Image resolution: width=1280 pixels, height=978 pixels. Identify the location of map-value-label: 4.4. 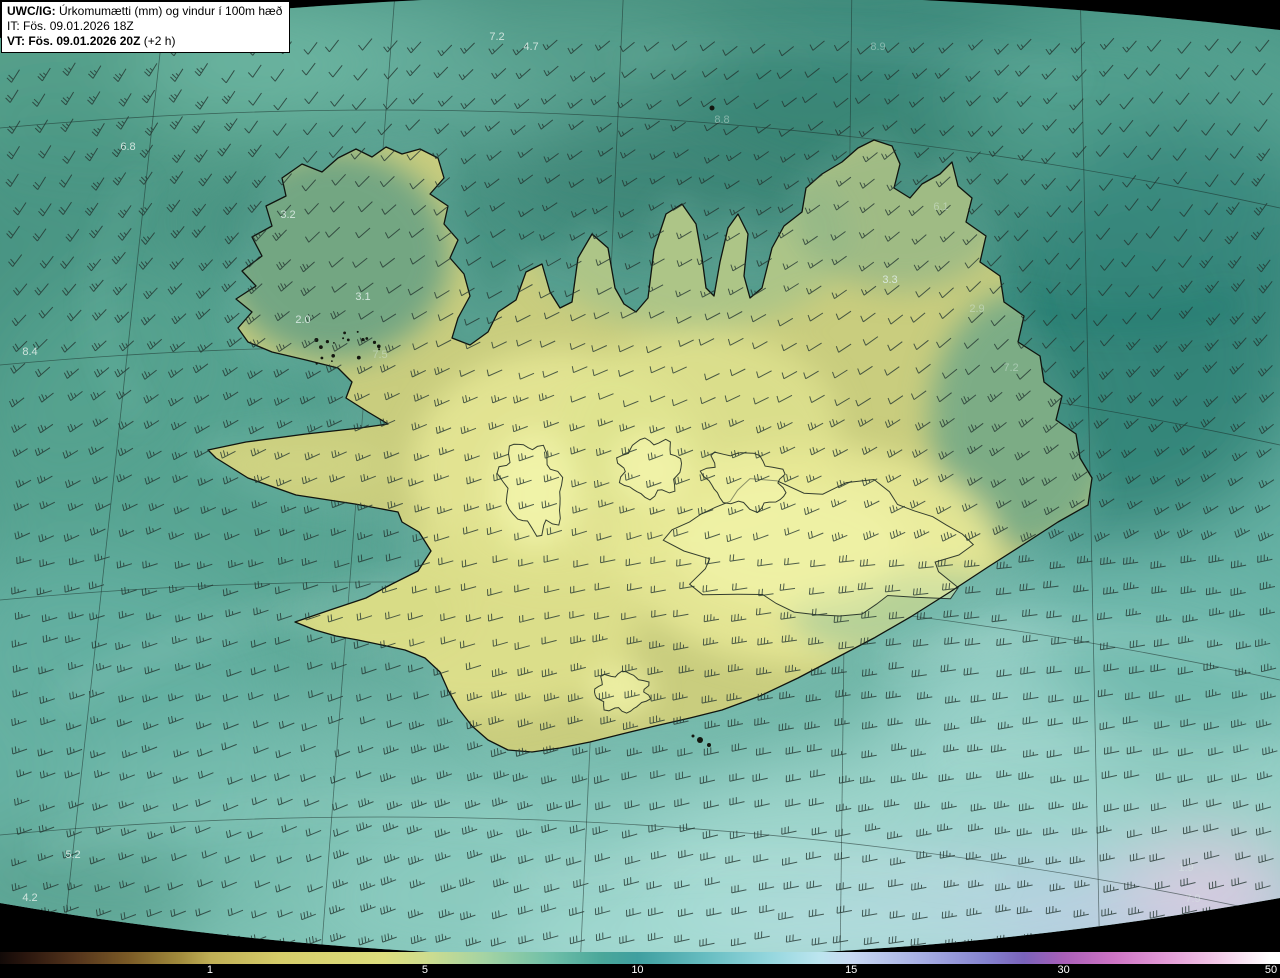
(151, 944).